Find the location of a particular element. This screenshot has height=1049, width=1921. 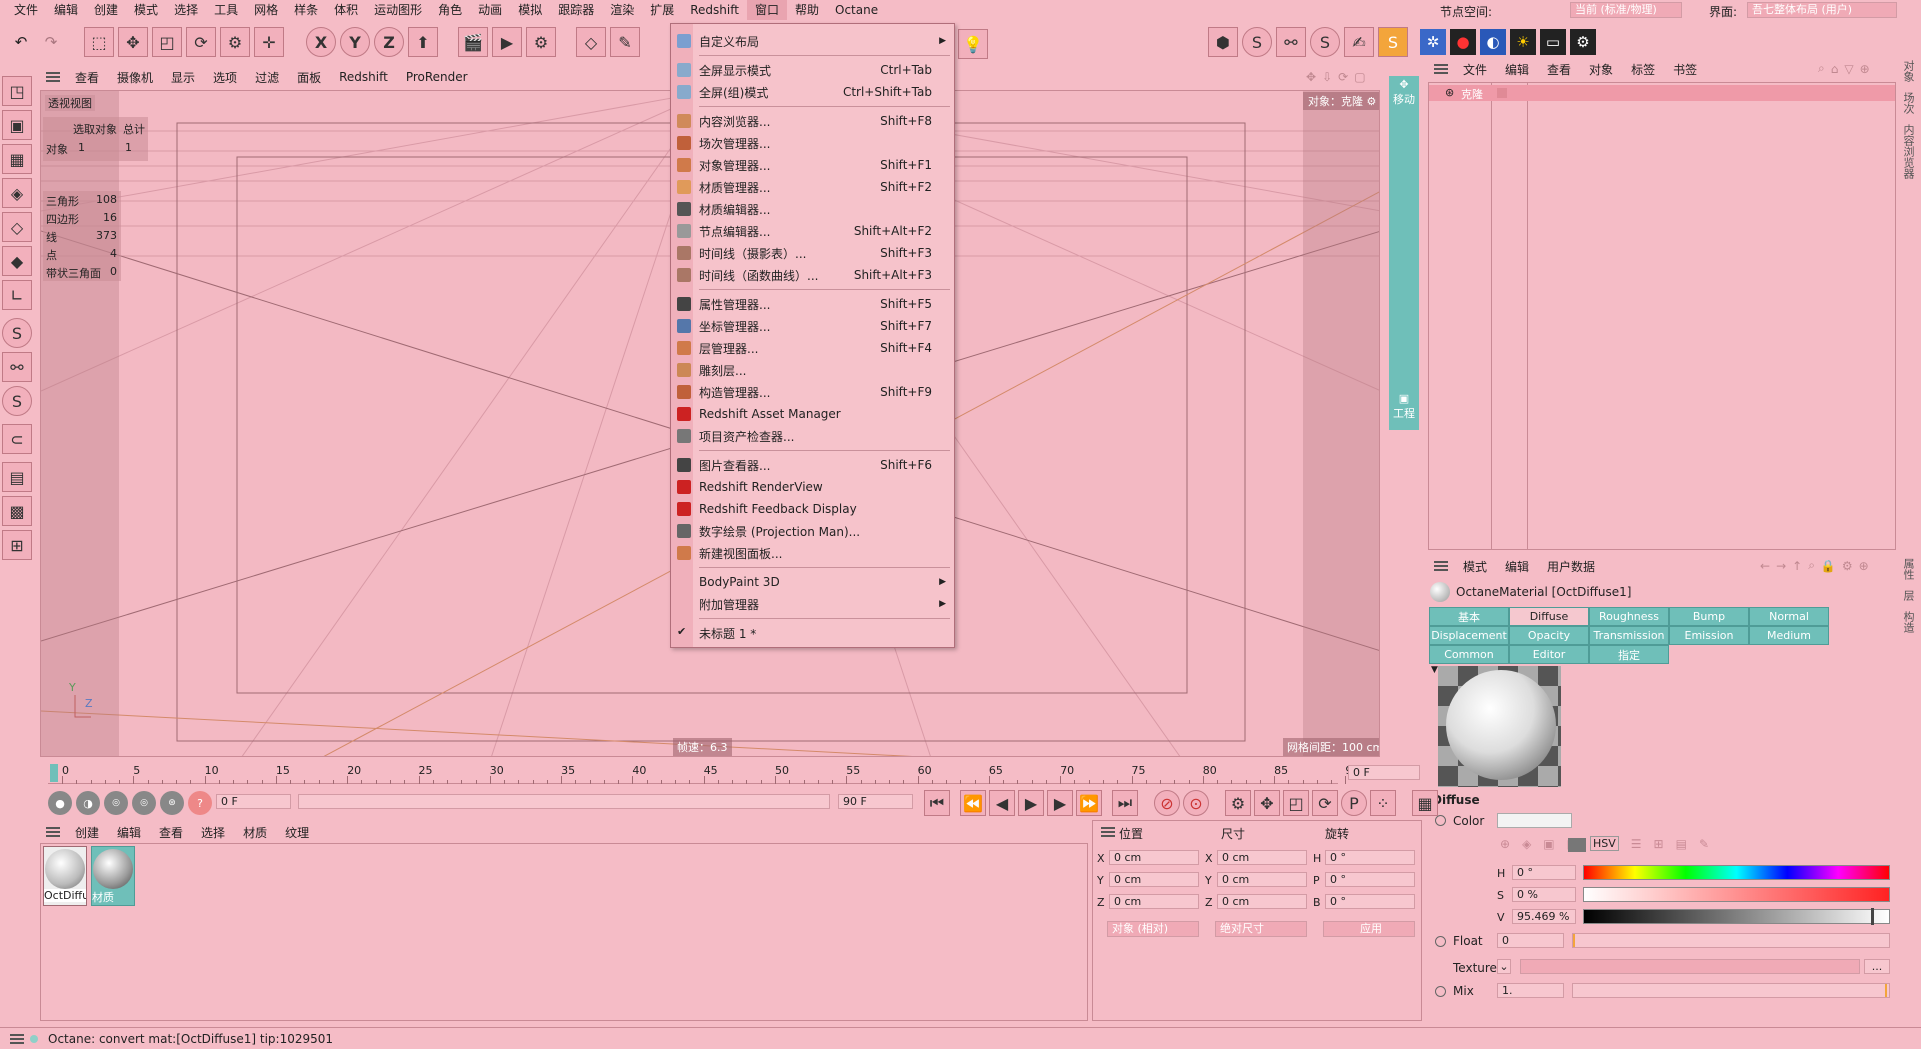

edge-mode-icon: ◇ is located at coordinates (17, 227).